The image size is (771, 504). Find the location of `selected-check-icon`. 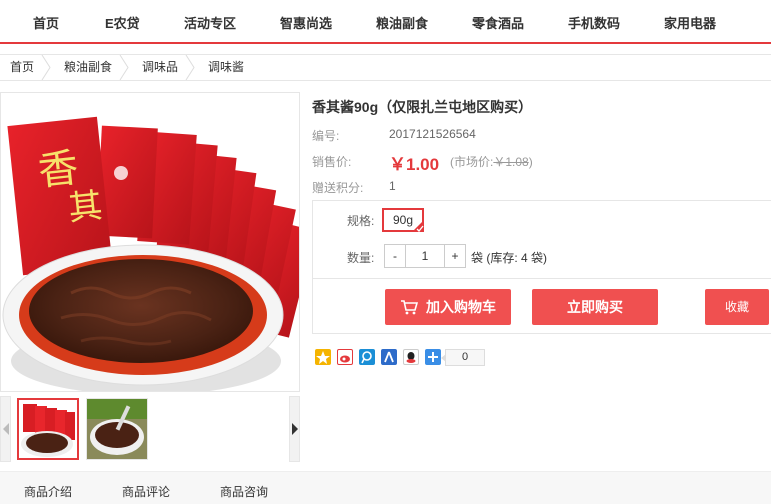

selected-check-icon is located at coordinates (418, 226).